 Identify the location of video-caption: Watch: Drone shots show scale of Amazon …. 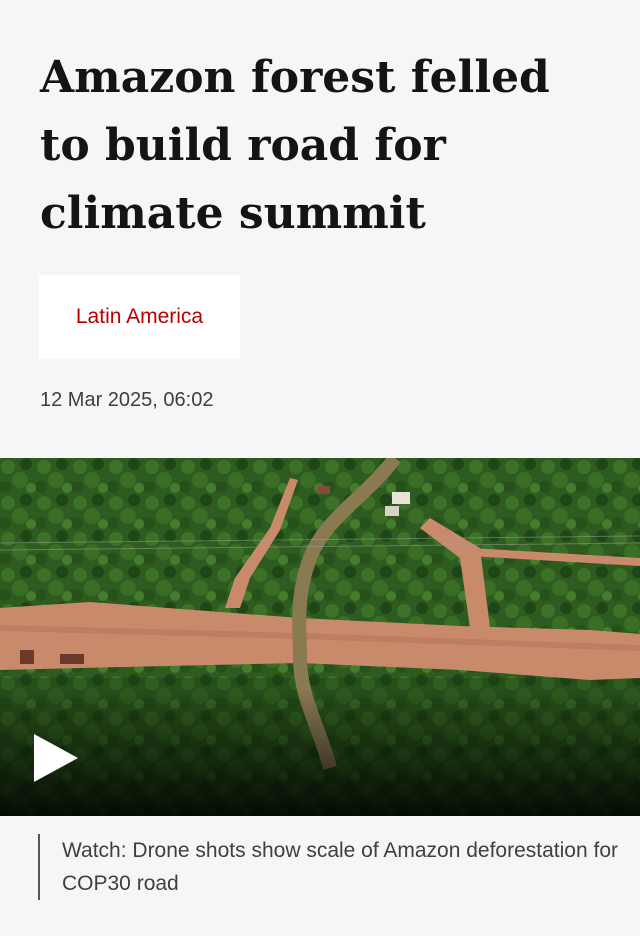
(330, 867).